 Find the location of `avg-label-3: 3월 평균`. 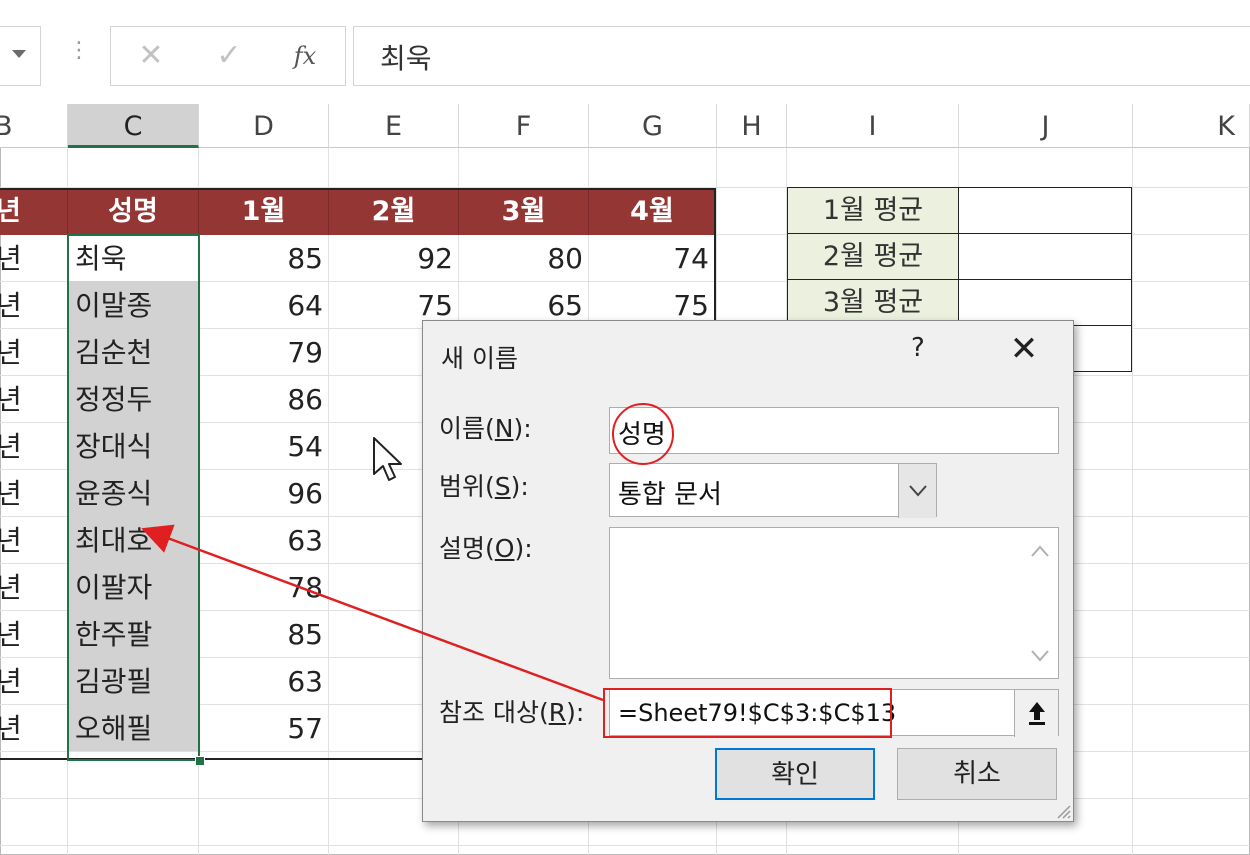

avg-label-3: 3월 평균 is located at coordinates (873, 302).